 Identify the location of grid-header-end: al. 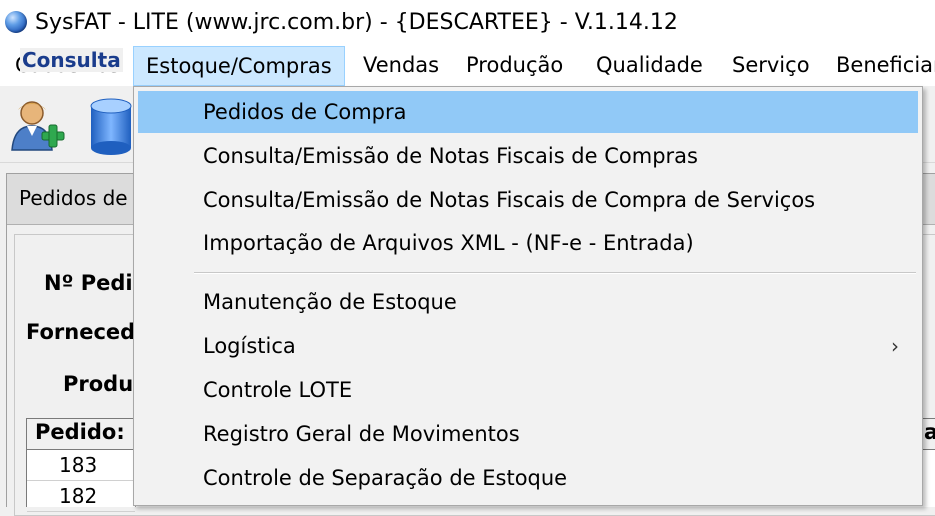
(929, 432).